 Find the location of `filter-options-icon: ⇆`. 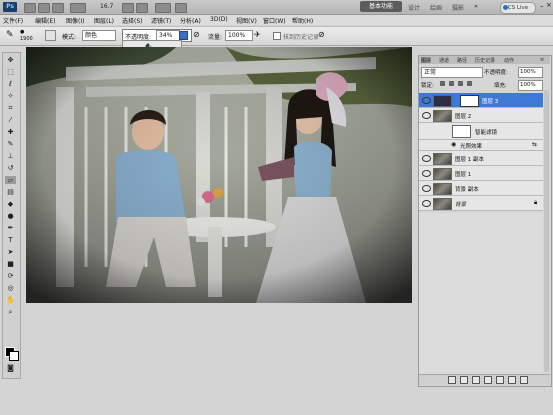

filter-options-icon: ⇆ is located at coordinates (534, 144).